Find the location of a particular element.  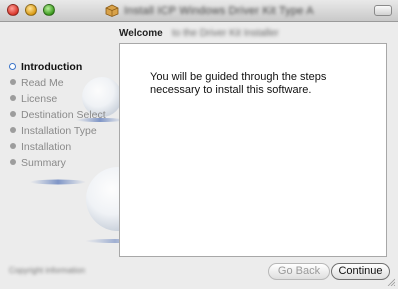

close-window-button is located at coordinates (13, 10).